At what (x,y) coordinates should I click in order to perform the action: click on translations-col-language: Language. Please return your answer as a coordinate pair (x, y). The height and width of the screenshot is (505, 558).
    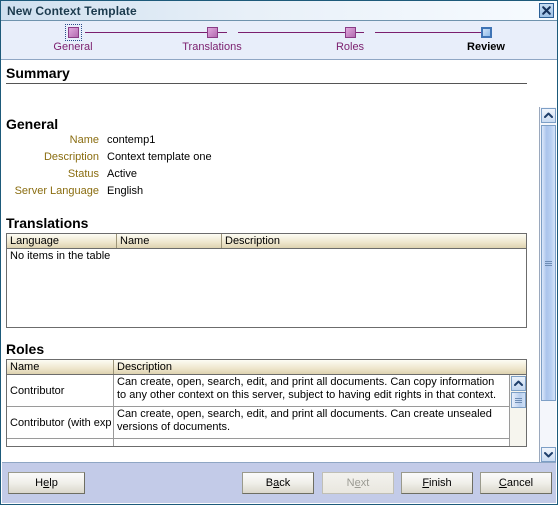
    Looking at the image, I should click on (62, 241).